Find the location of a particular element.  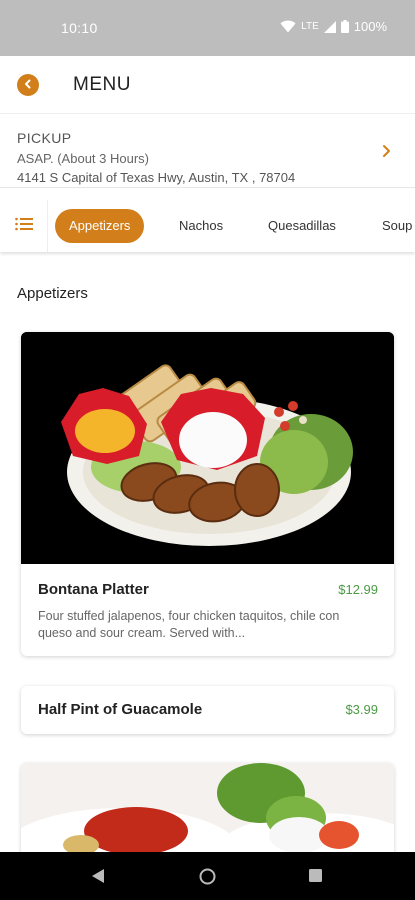

item-name: Bontana Platter is located at coordinates (93, 589).